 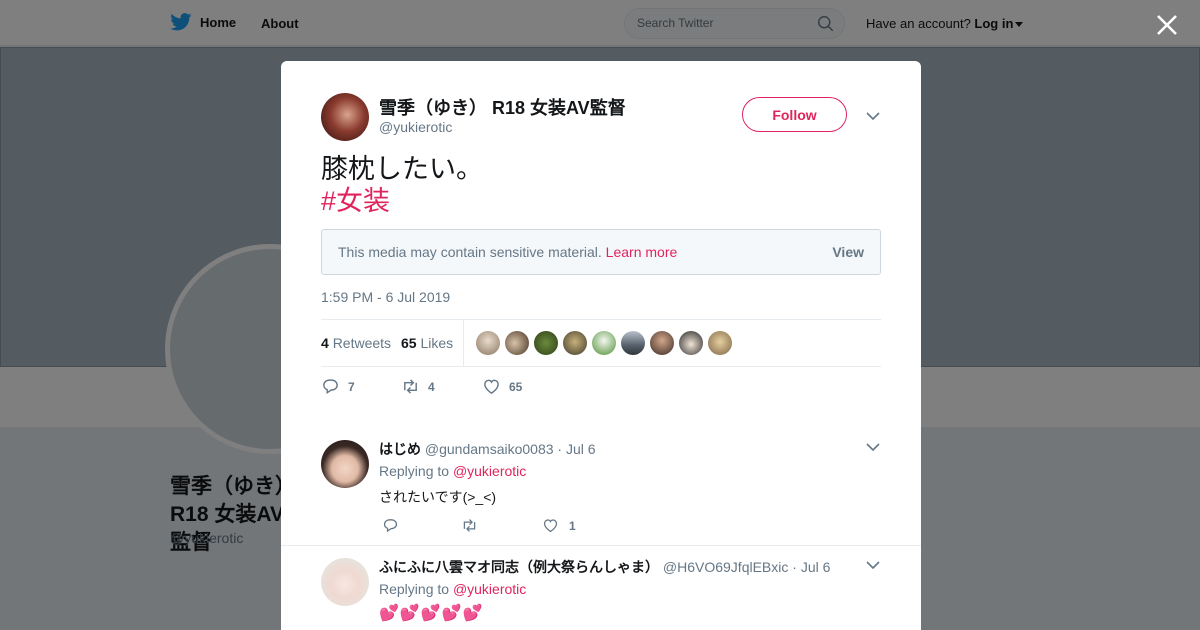 I want to click on likes-label: Likes, so click(x=437, y=343).